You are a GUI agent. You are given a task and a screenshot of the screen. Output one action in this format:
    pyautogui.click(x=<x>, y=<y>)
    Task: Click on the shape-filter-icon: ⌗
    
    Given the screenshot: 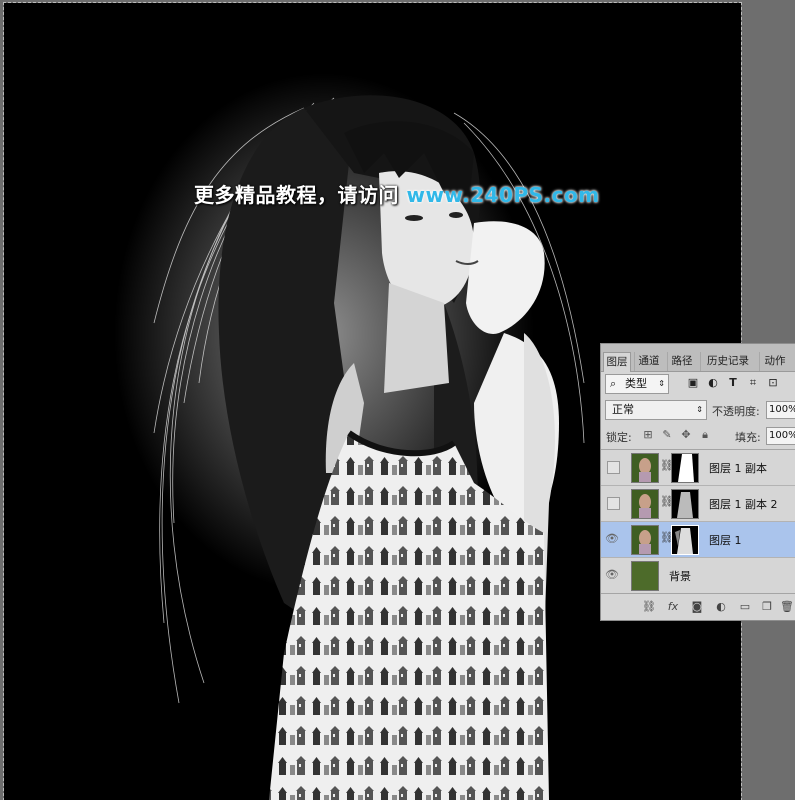 What is the action you would take?
    pyautogui.click(x=753, y=383)
    